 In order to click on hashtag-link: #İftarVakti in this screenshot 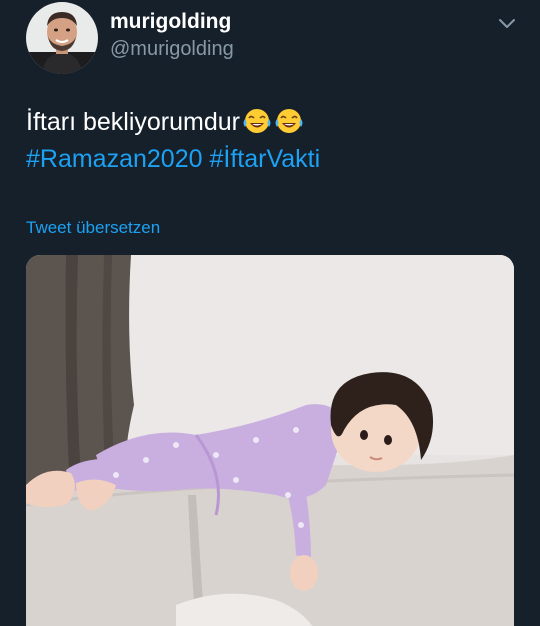, I will do `click(264, 159)`.